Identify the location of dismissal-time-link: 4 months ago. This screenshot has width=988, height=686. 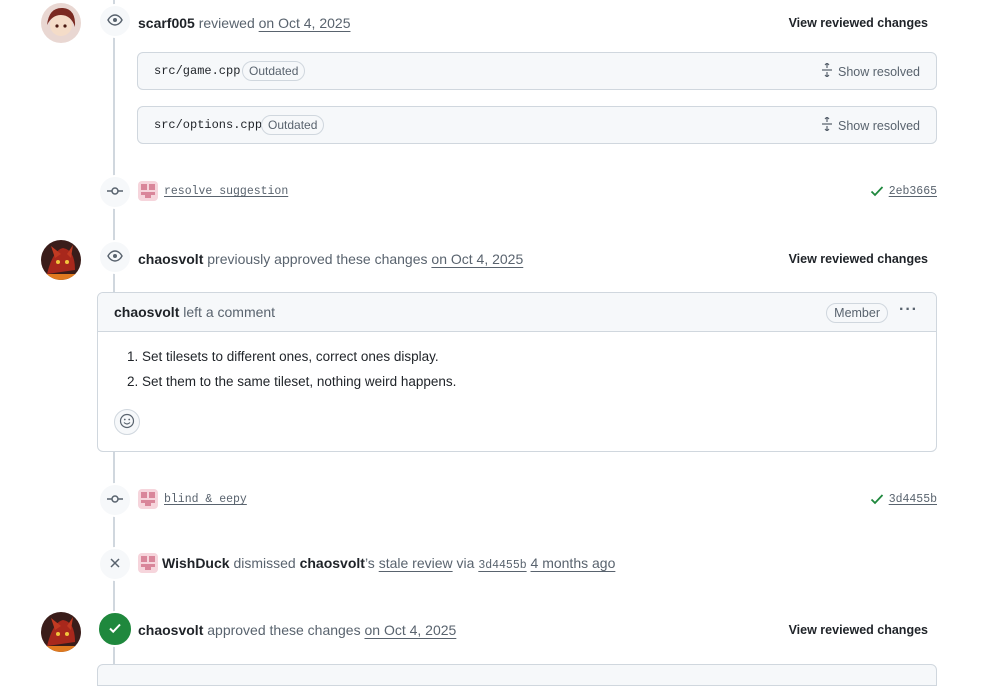
(573, 563).